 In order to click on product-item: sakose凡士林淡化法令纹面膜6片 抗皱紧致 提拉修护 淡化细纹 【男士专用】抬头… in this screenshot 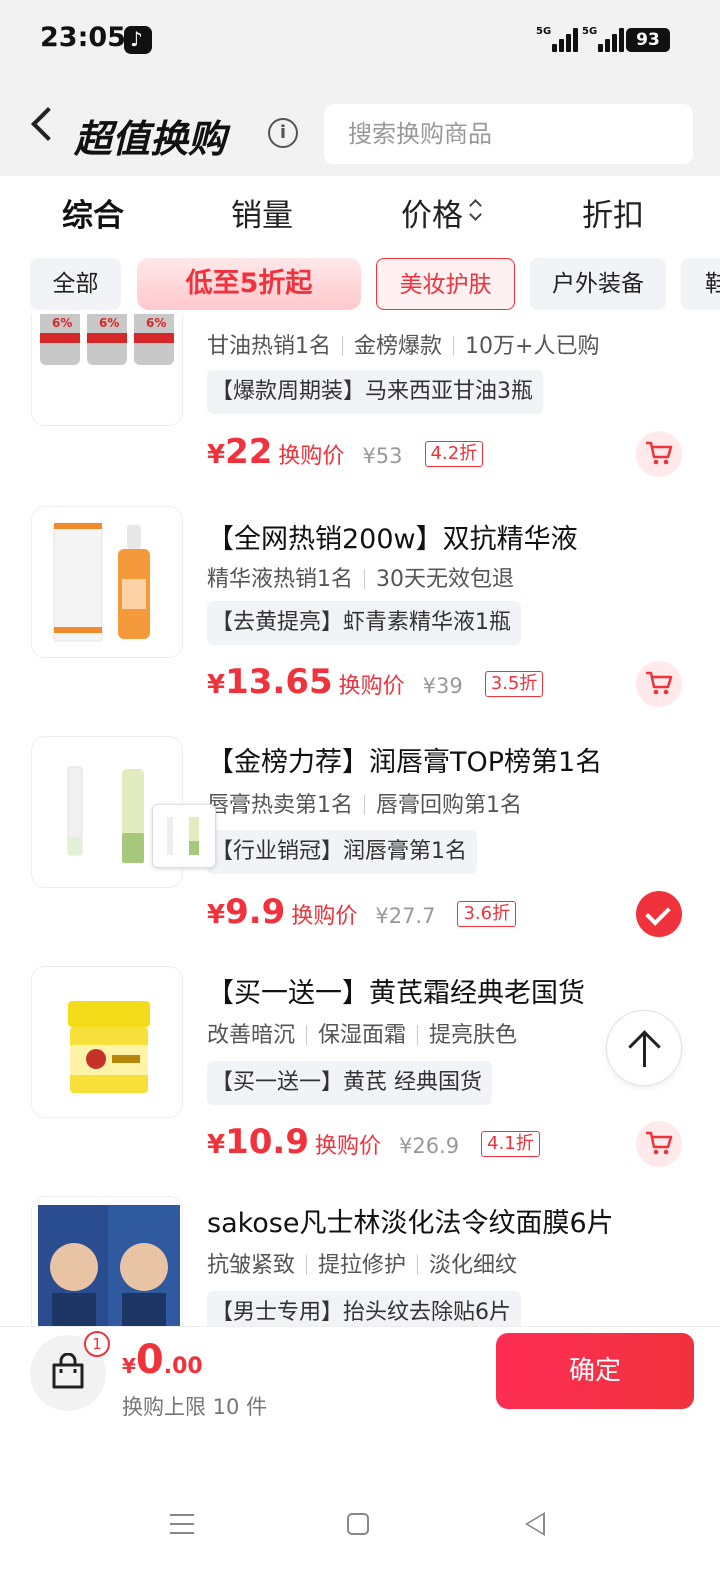, I will do `click(360, 1260)`.